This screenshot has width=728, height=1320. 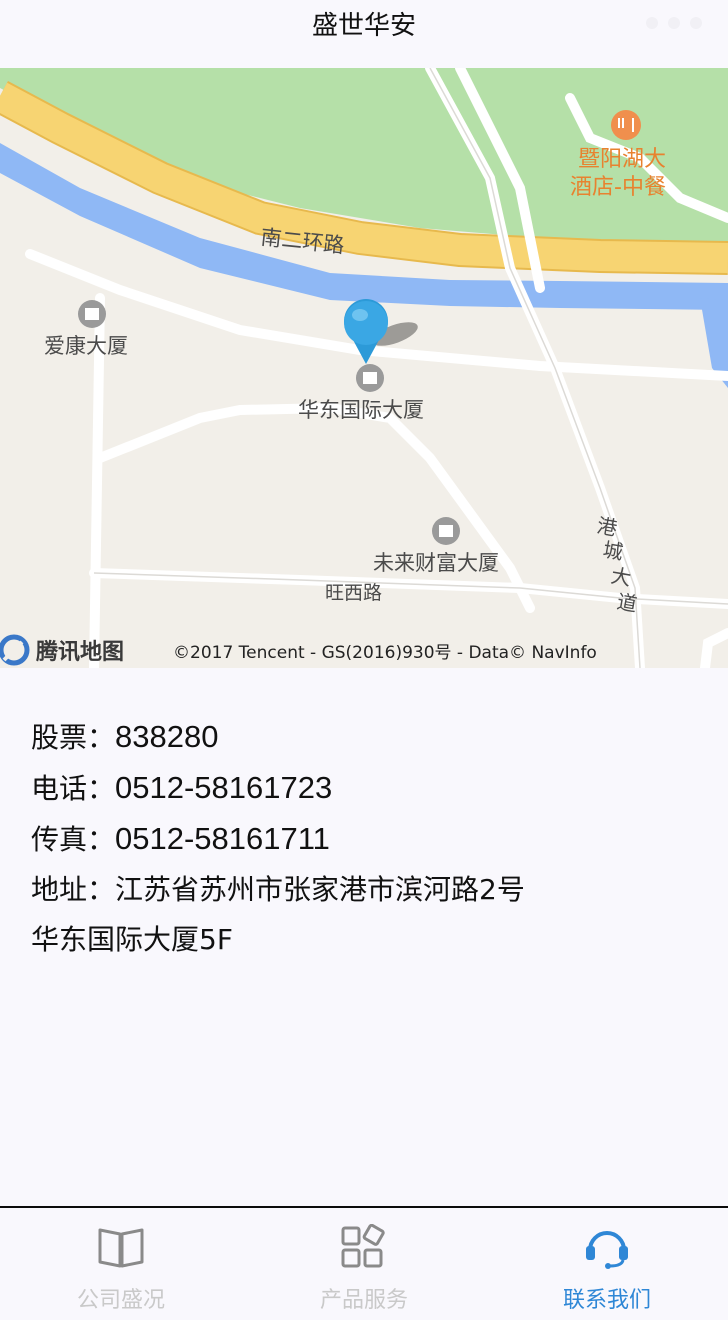 I want to click on address-line2: 华东国际大厦5F, so click(x=132, y=939).